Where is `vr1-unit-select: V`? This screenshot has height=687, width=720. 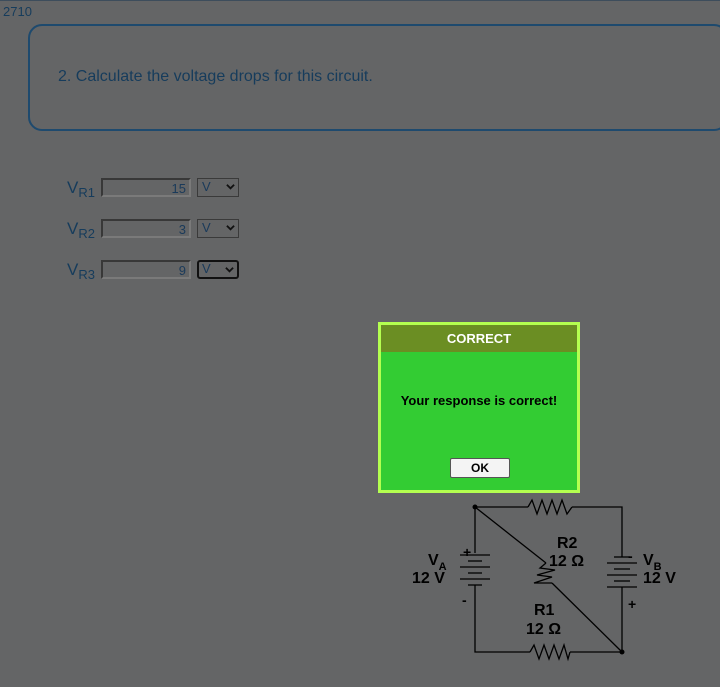 vr1-unit-select: V is located at coordinates (218, 187).